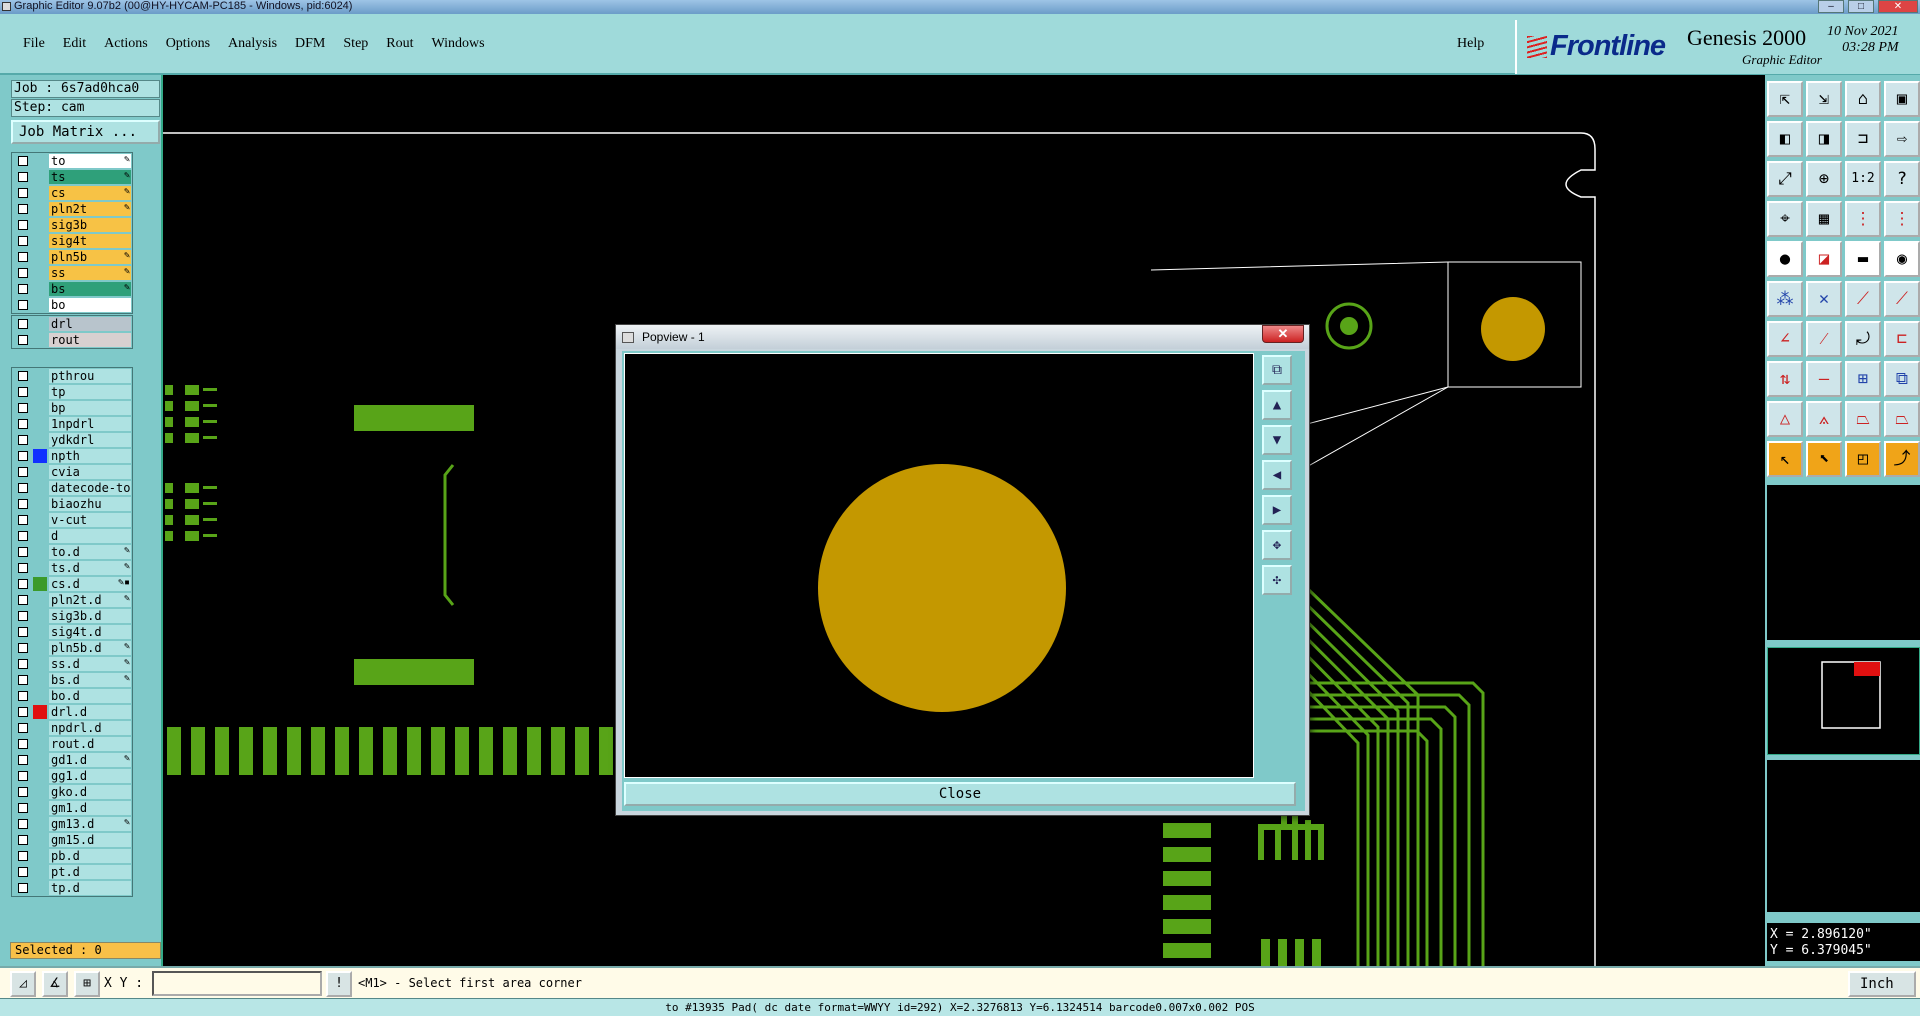 This screenshot has height=1016, width=1920. I want to click on layer-row: ts.d ✎, so click(72, 568).